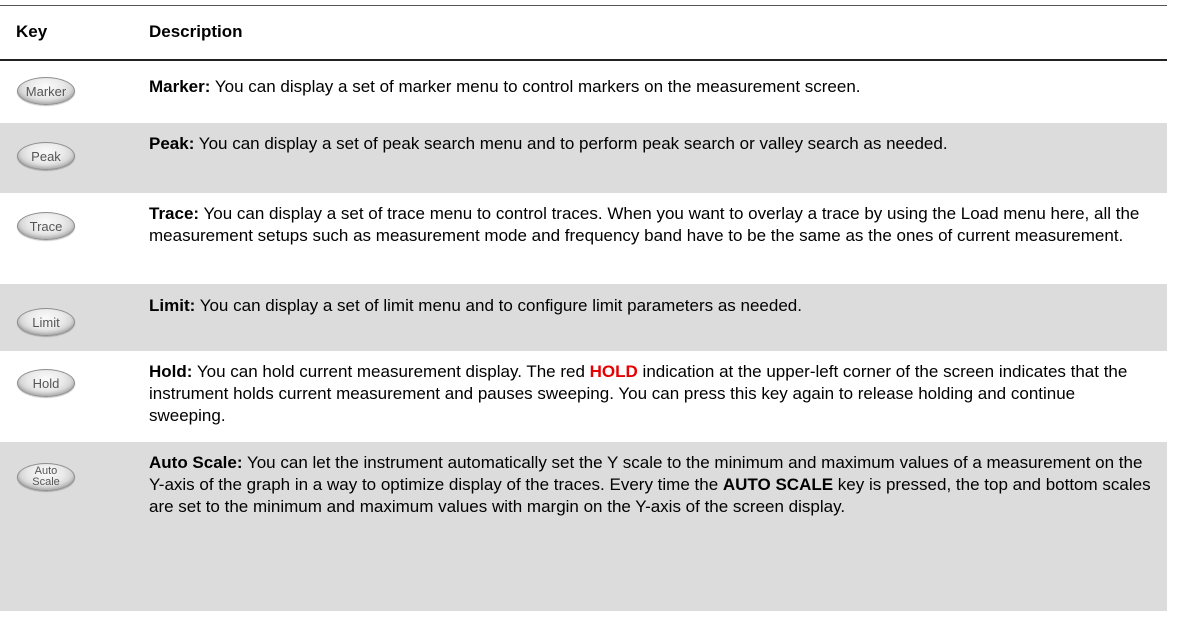 The width and height of the screenshot is (1177, 617). I want to click on peak-key-label: Peak, so click(46, 156).